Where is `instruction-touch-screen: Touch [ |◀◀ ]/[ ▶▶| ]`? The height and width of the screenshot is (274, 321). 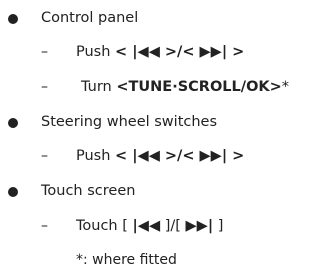 instruction-touch-screen: Touch [ |◀◀ ]/[ ▶▶| ] is located at coordinates (150, 226).